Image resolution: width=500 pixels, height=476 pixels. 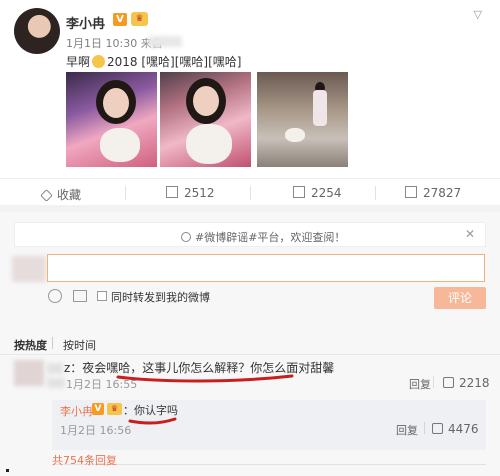 I want to click on like-button: 27827, so click(x=433, y=193).